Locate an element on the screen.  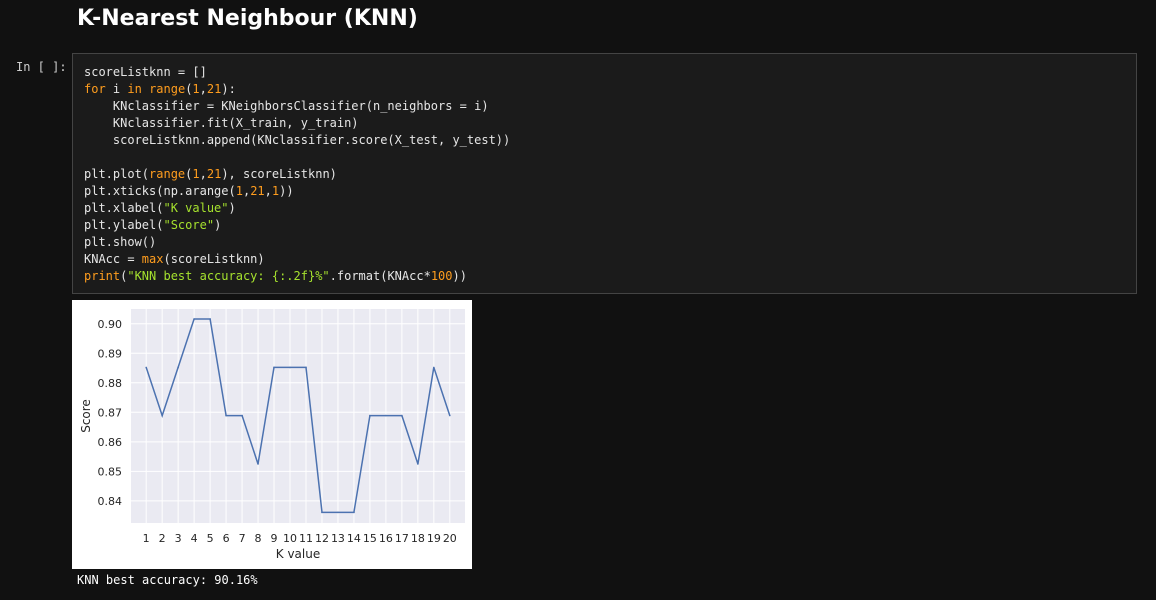
x-tick-label: 11 is located at coordinates (306, 538).